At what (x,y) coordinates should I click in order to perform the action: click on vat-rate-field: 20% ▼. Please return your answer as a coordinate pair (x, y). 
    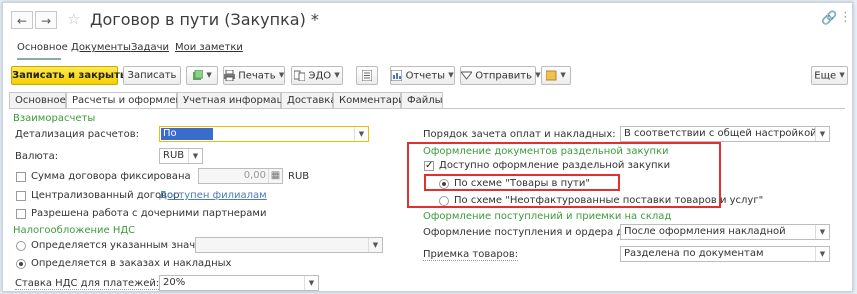
    Looking at the image, I should click on (239, 283).